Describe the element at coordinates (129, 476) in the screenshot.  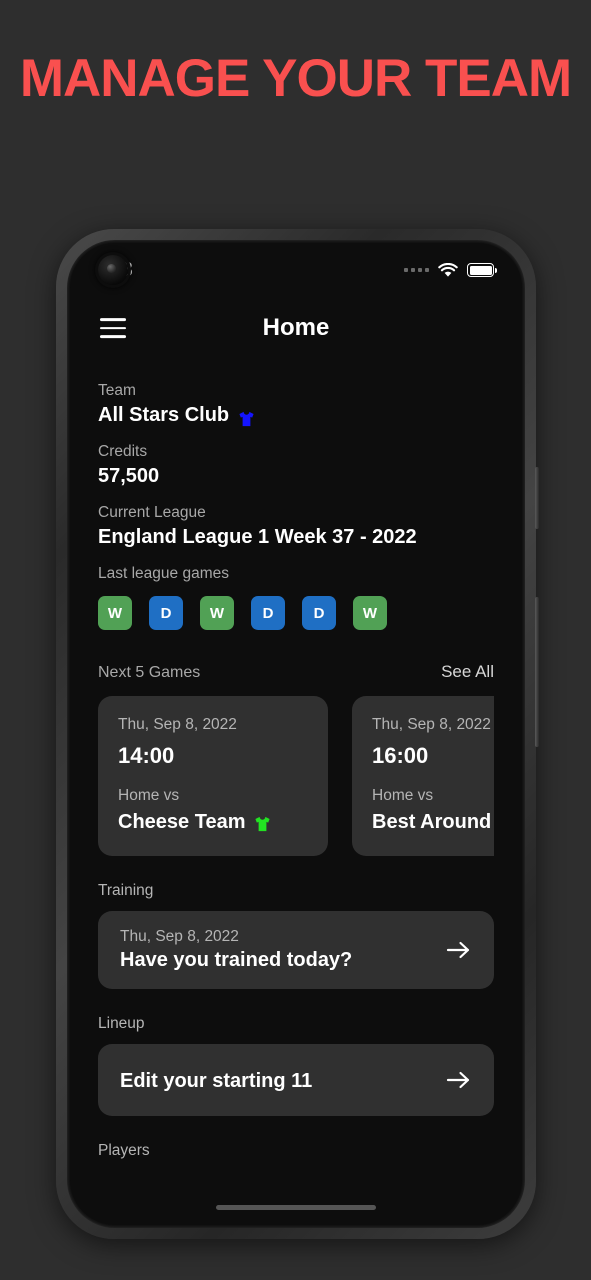
I see `credits-value: 57,500` at that location.